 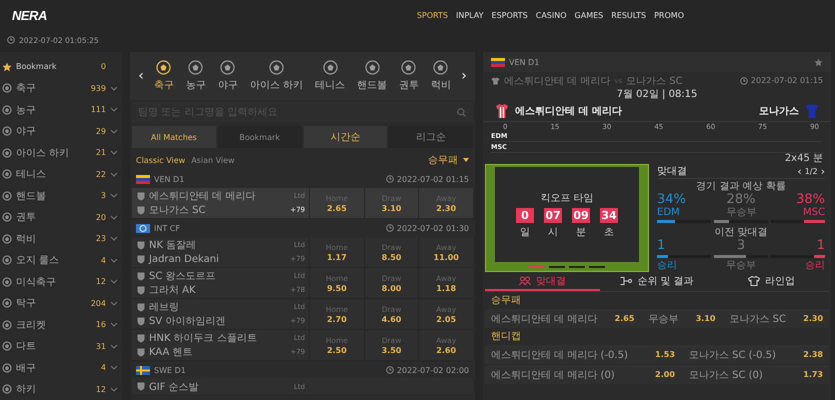 I want to click on stat-label: EDM, so click(x=668, y=212).